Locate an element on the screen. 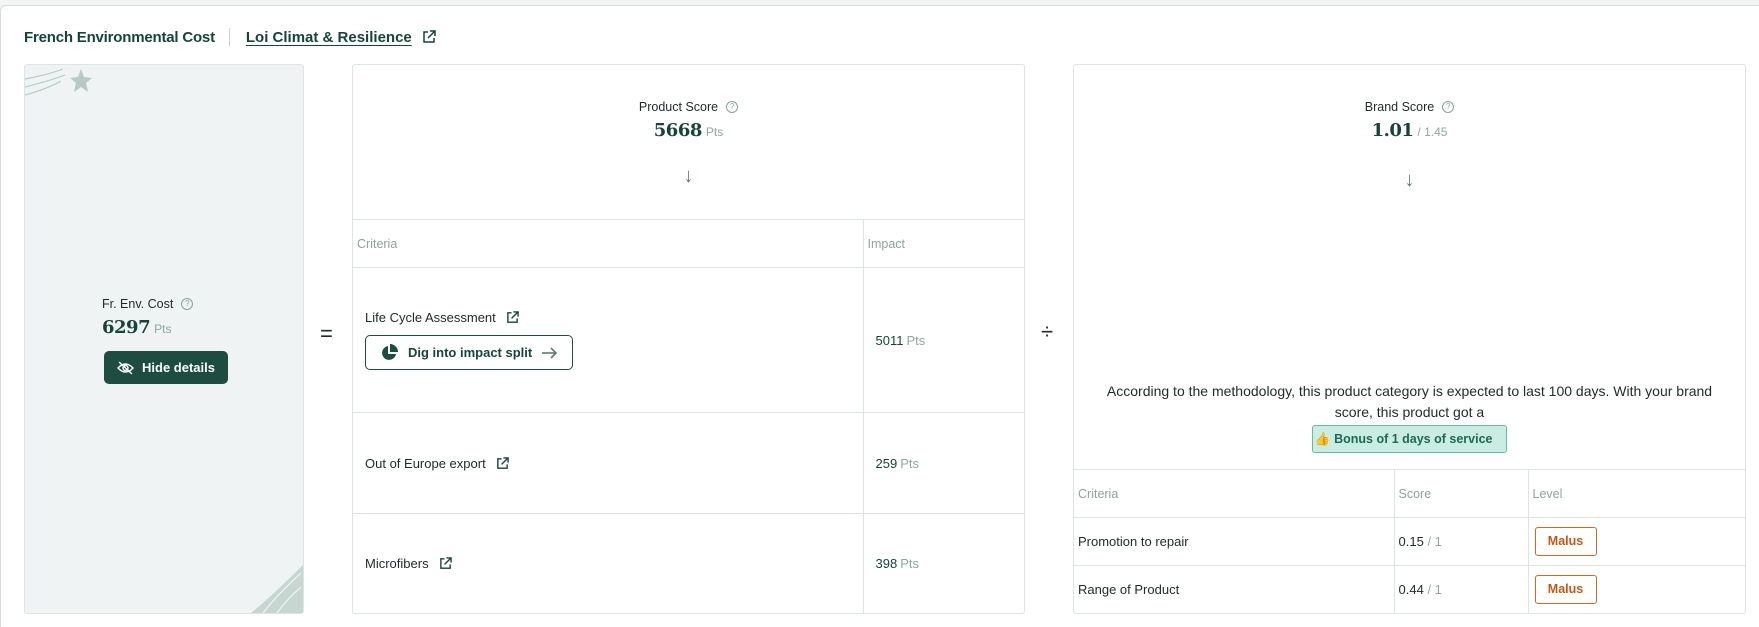 This screenshot has height=627, width=1759. leaf-decoration is located at coordinates (277, 589).